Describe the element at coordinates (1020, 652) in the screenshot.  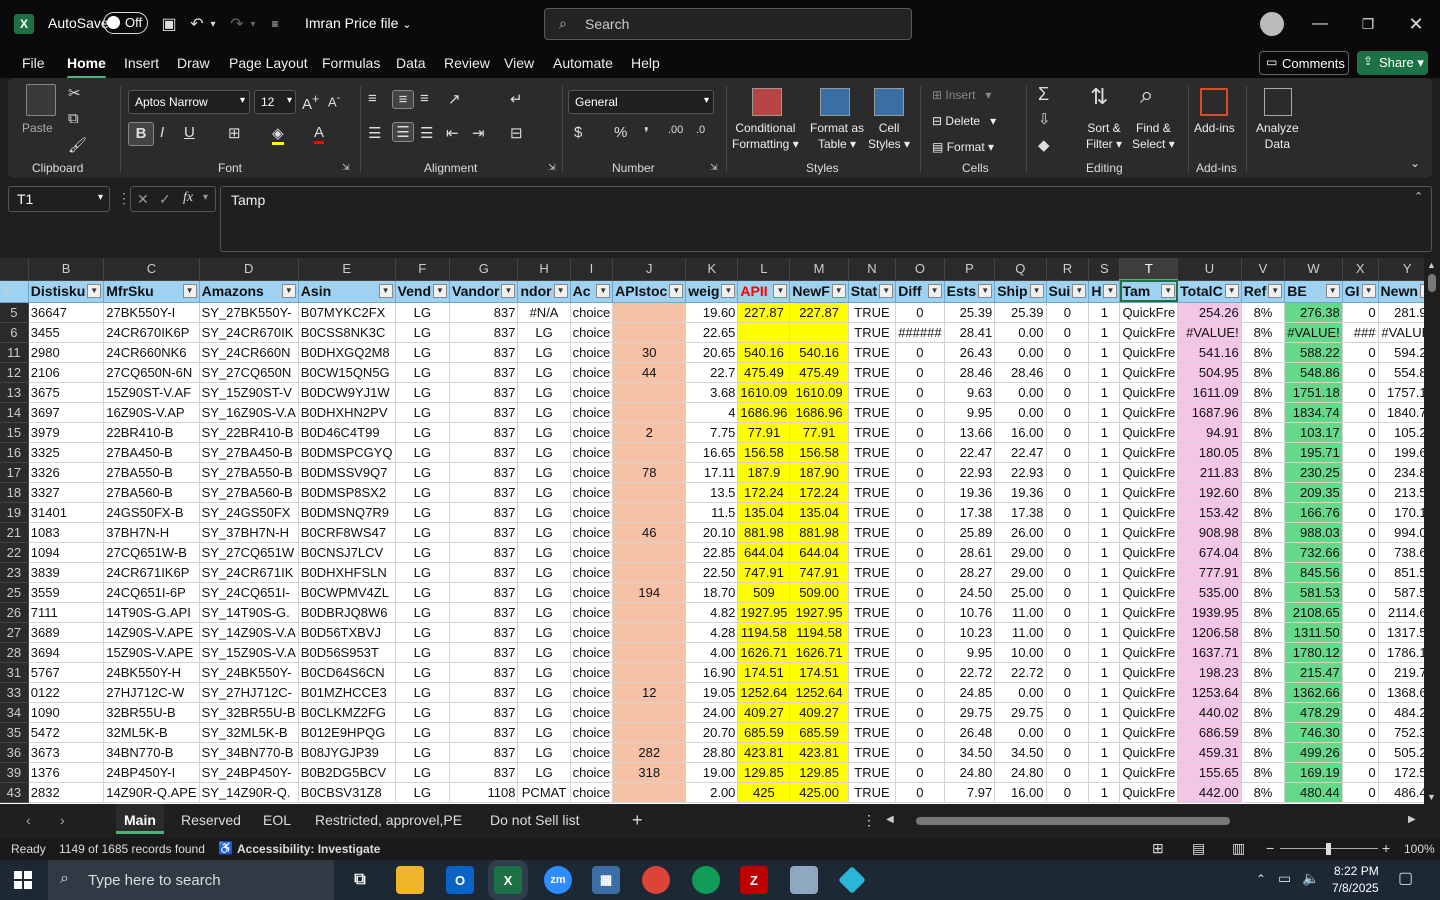
I see `cell-Q: 10.00` at that location.